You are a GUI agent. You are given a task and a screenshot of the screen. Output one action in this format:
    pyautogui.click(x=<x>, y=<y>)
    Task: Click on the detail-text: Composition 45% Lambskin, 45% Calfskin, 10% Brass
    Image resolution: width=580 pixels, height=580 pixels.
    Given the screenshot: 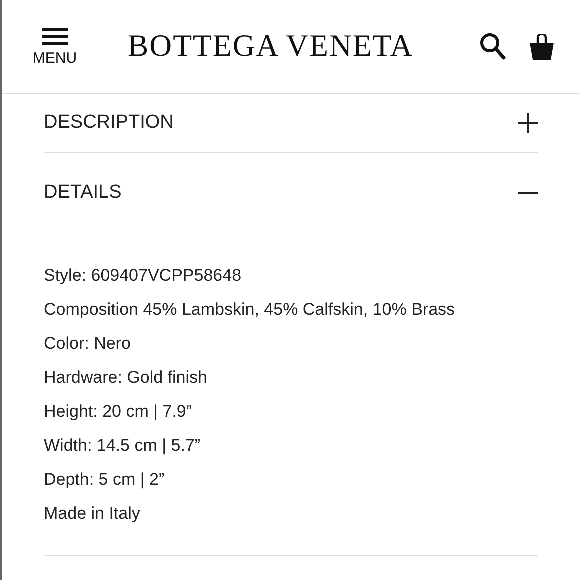 What is the action you would take?
    pyautogui.click(x=250, y=310)
    